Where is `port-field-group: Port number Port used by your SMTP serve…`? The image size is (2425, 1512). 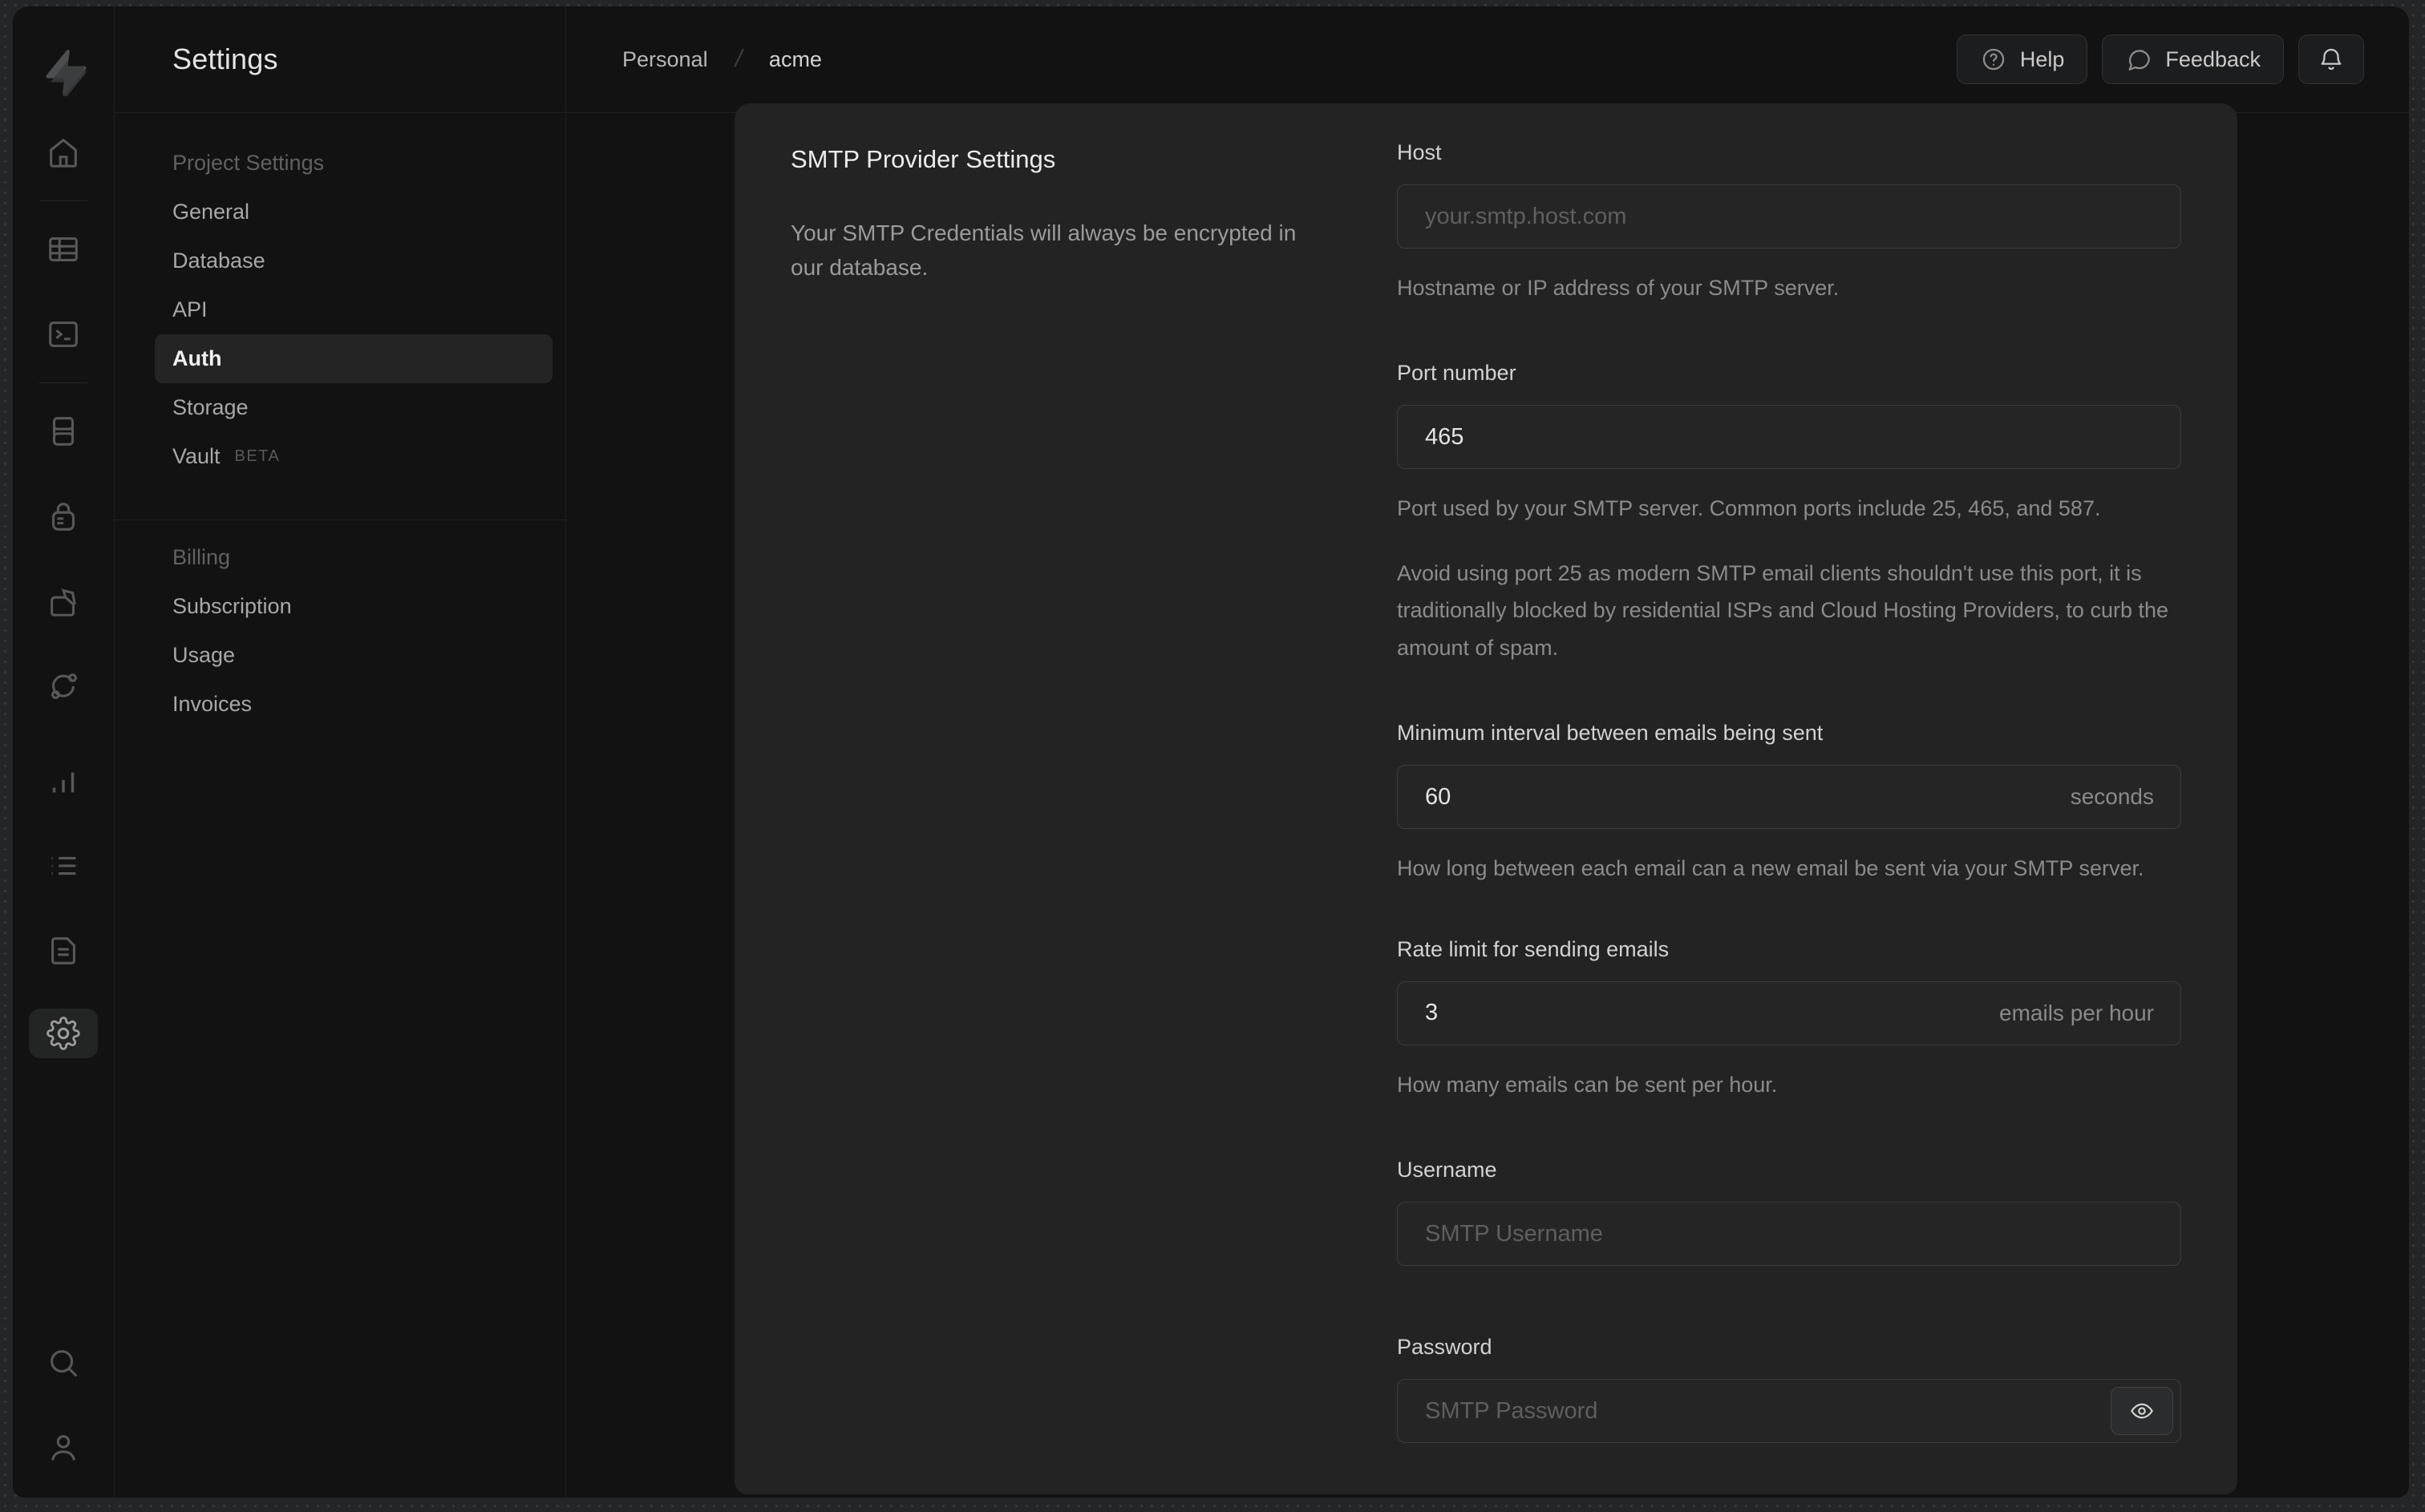
port-field-group: Port number Port used by your SMTP serve… is located at coordinates (1789, 513).